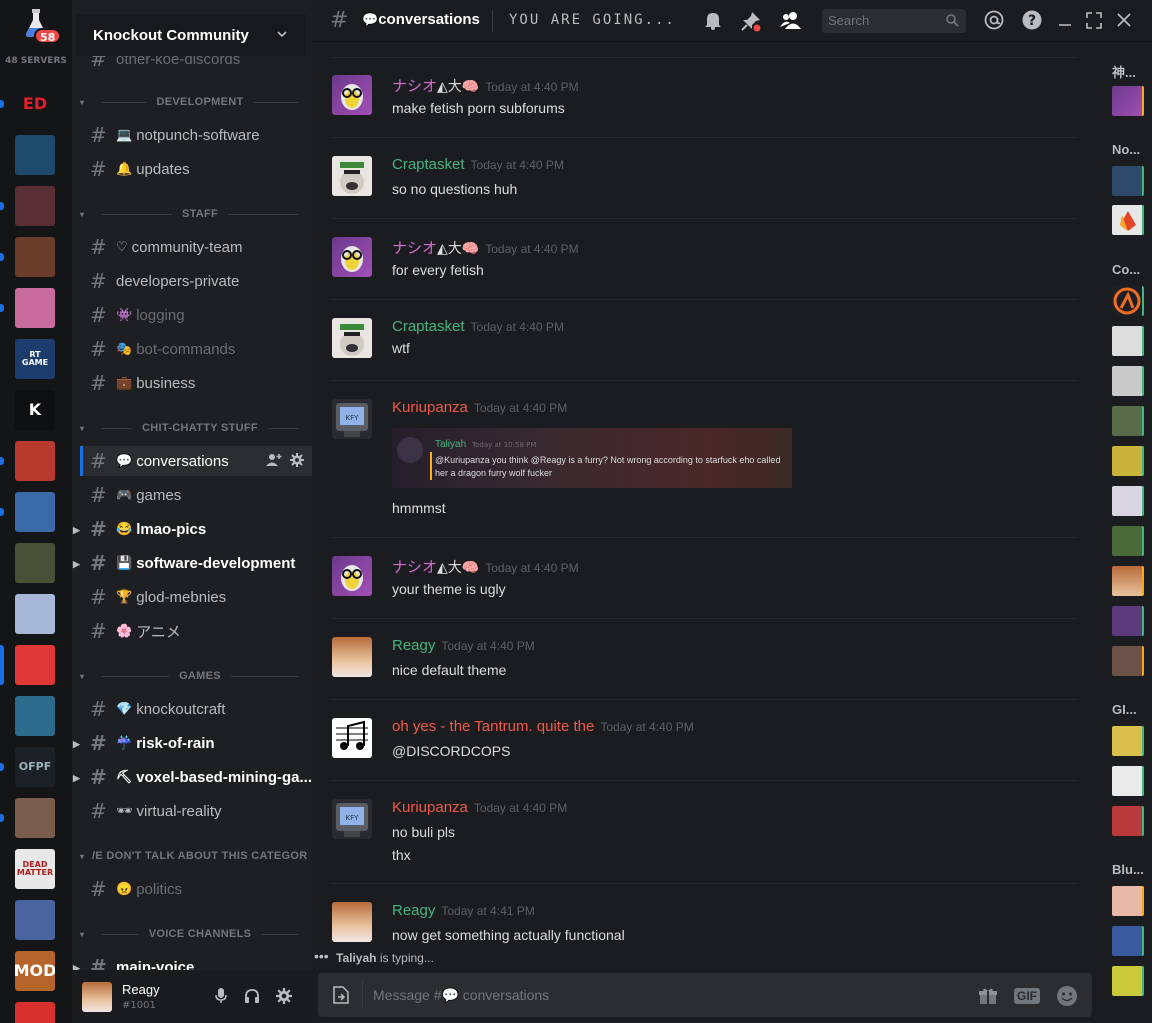 The width and height of the screenshot is (1152, 1023). Describe the element at coordinates (196, 631) in the screenshot. I see `channel-anime: # 🌸 アニメ` at that location.